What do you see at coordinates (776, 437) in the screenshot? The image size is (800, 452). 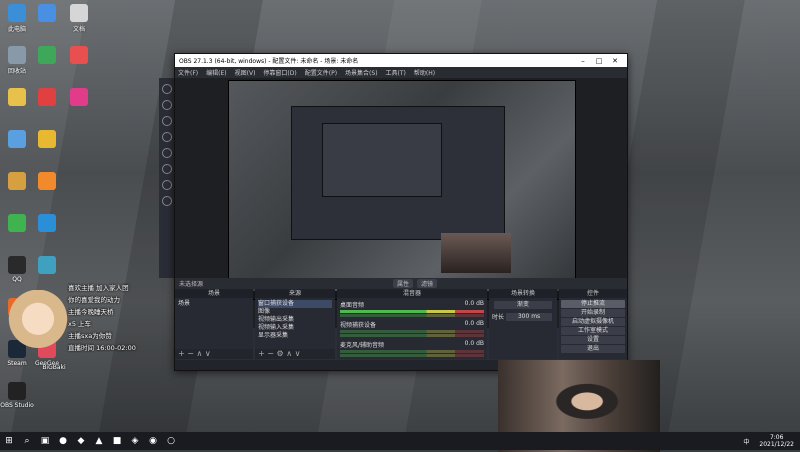 I see `clock-time: 7:06` at bounding box center [776, 437].